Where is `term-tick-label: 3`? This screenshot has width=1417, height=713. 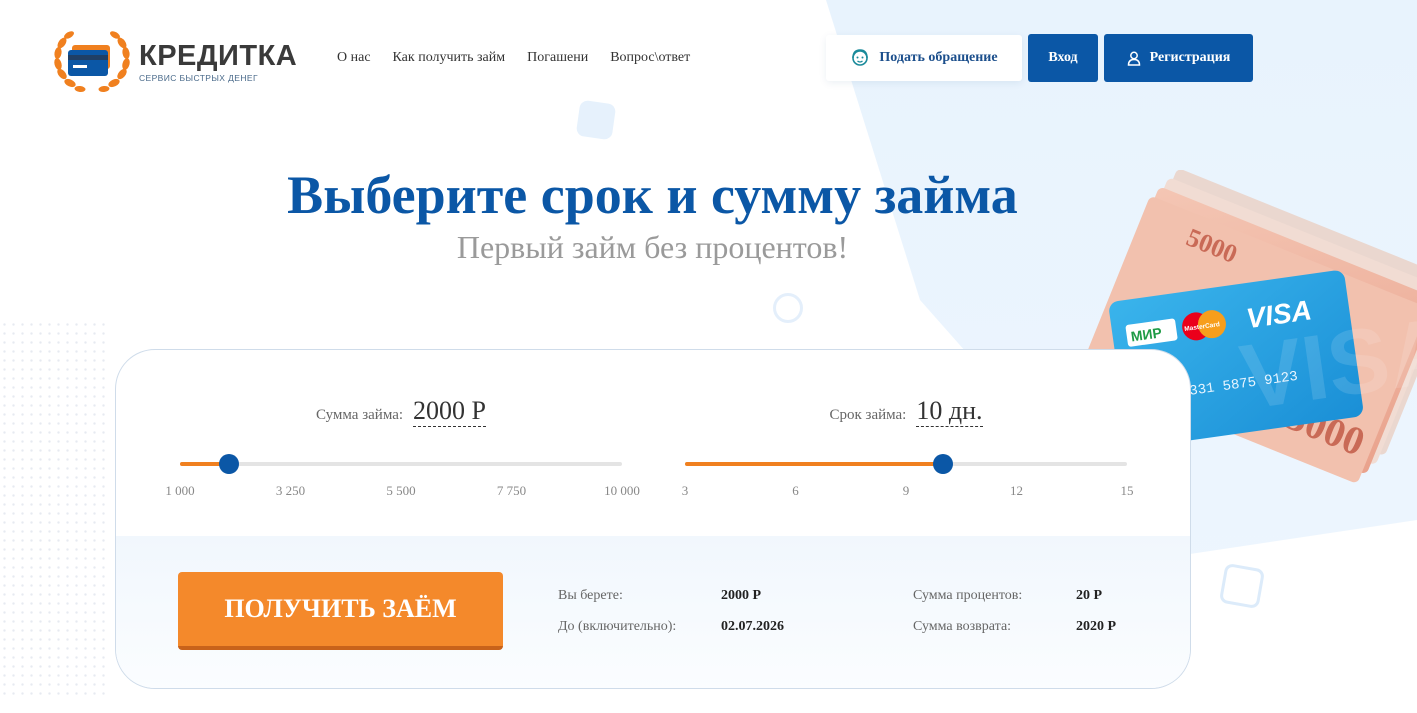
term-tick-label: 3 is located at coordinates (685, 490).